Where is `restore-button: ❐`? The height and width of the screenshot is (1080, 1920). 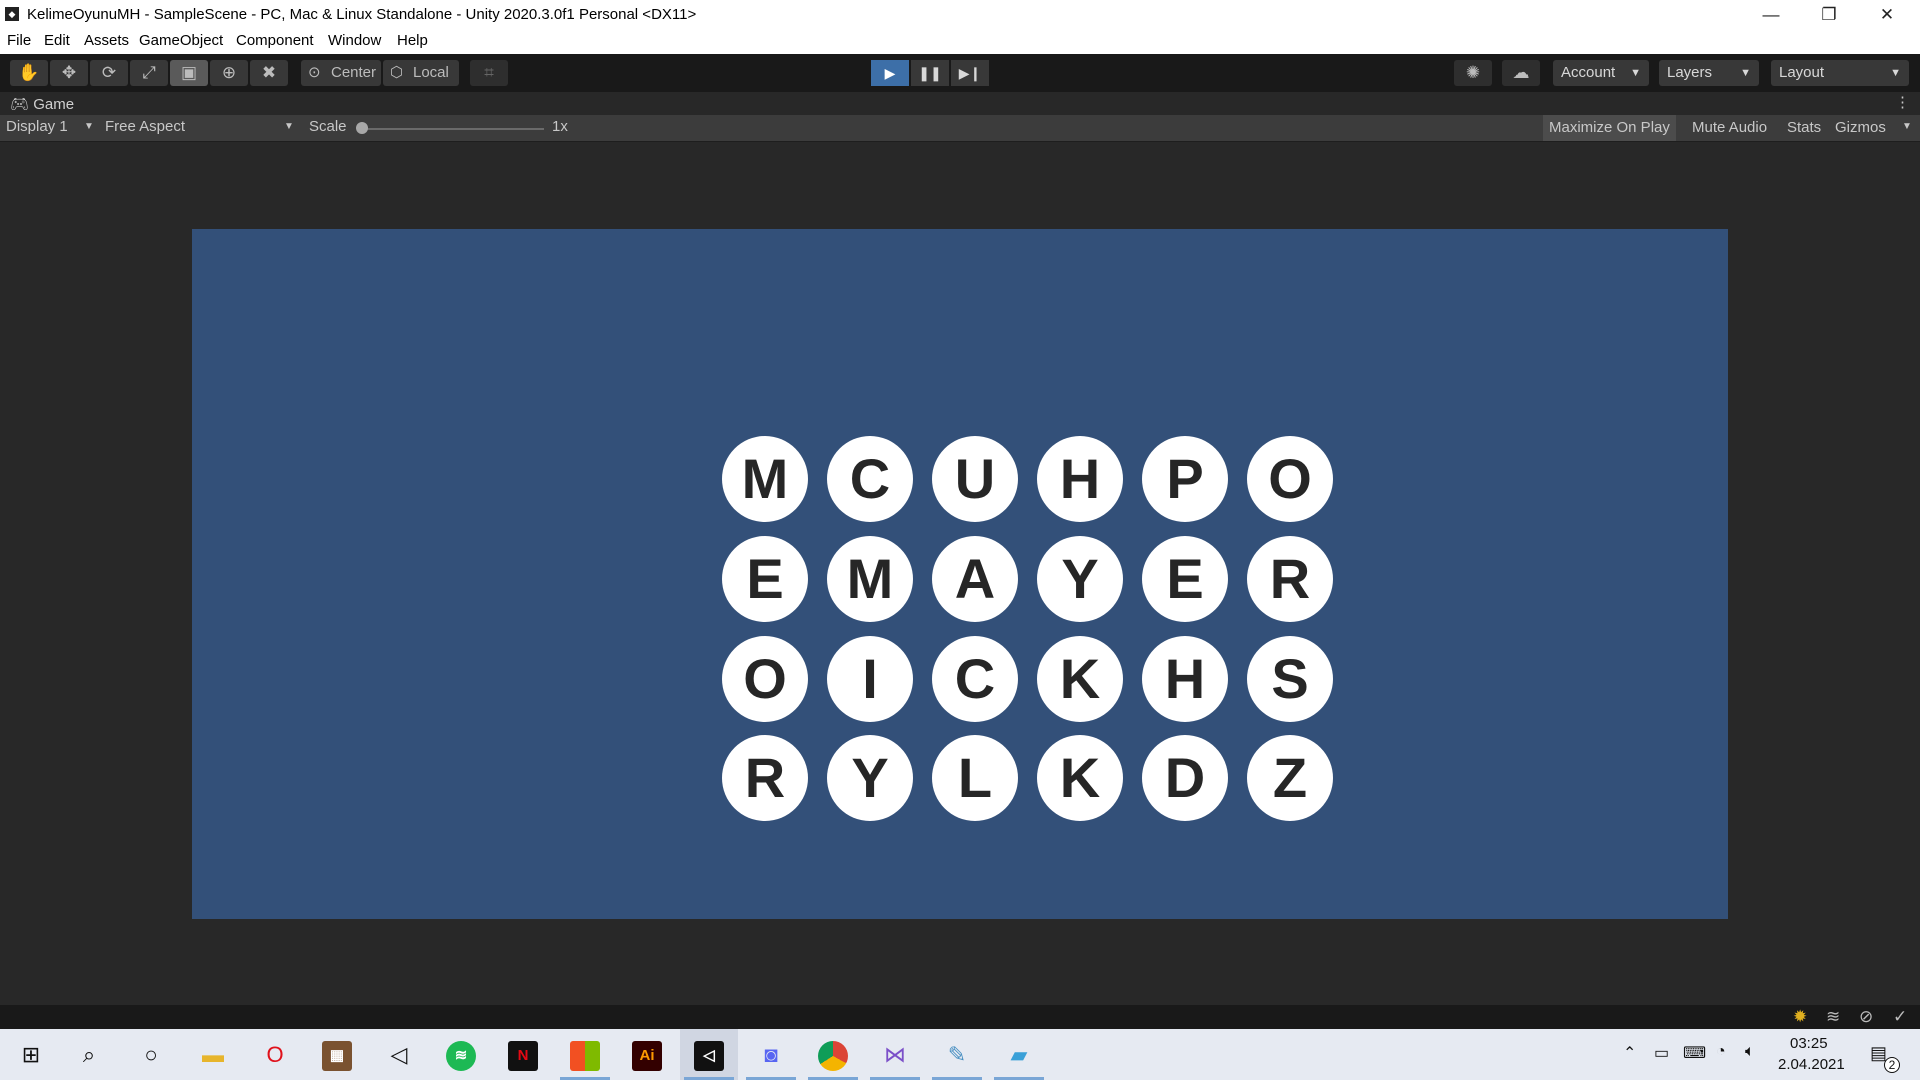 restore-button: ❐ is located at coordinates (1829, 14).